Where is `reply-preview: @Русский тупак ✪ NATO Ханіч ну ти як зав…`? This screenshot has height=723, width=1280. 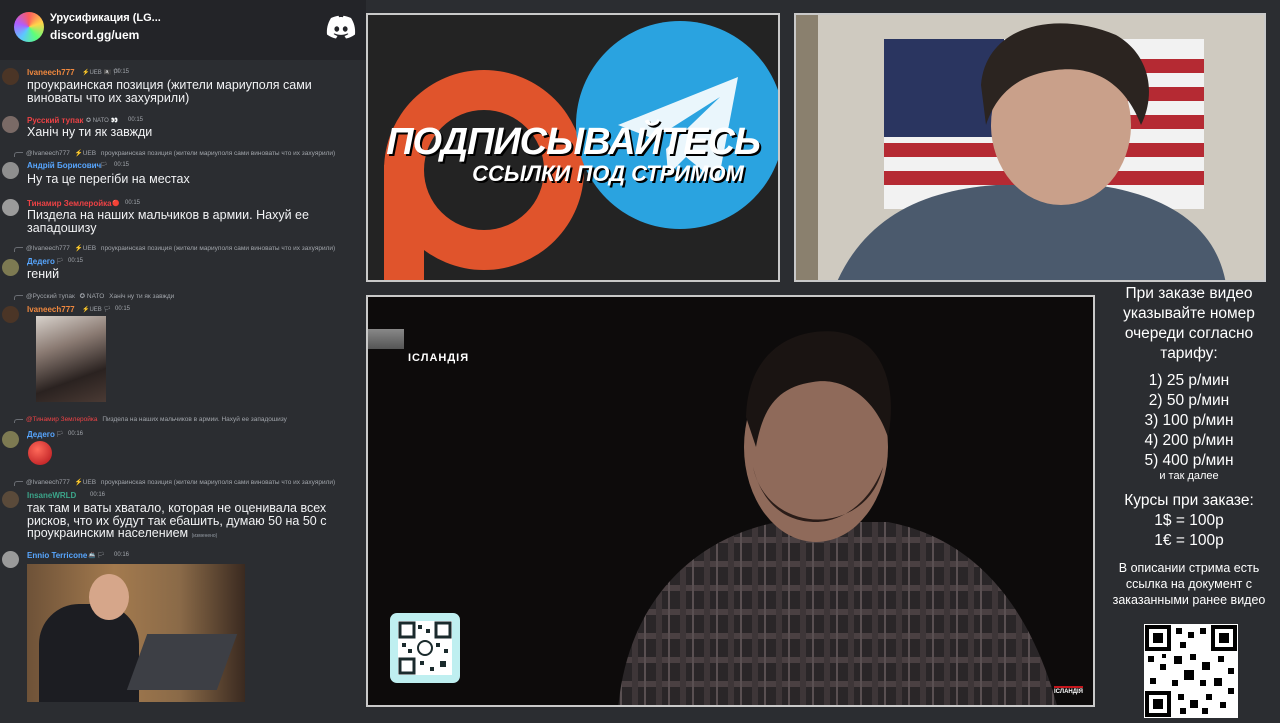 reply-preview: @Русский тупак ✪ NATO Ханіч ну ти як зав… is located at coordinates (190, 296).